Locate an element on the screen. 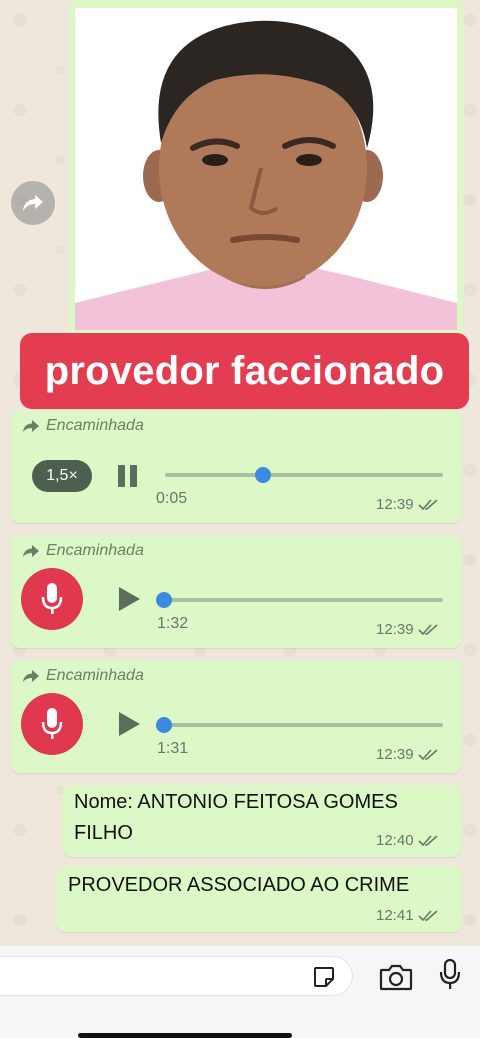 The image size is (480, 1038). message-input is located at coordinates (176, 976).